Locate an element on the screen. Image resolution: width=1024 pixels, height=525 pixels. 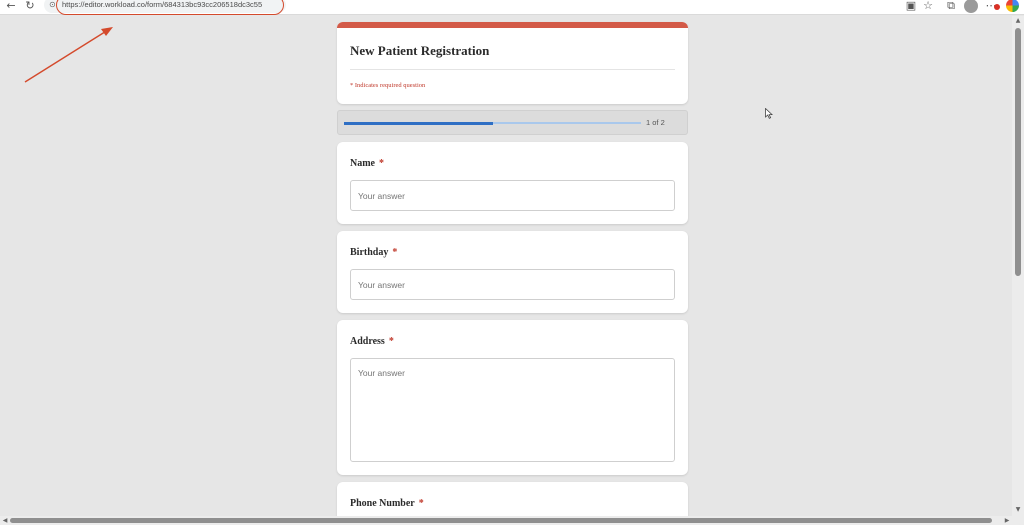
progress-label: 1 of 2 is located at coordinates (655, 122).